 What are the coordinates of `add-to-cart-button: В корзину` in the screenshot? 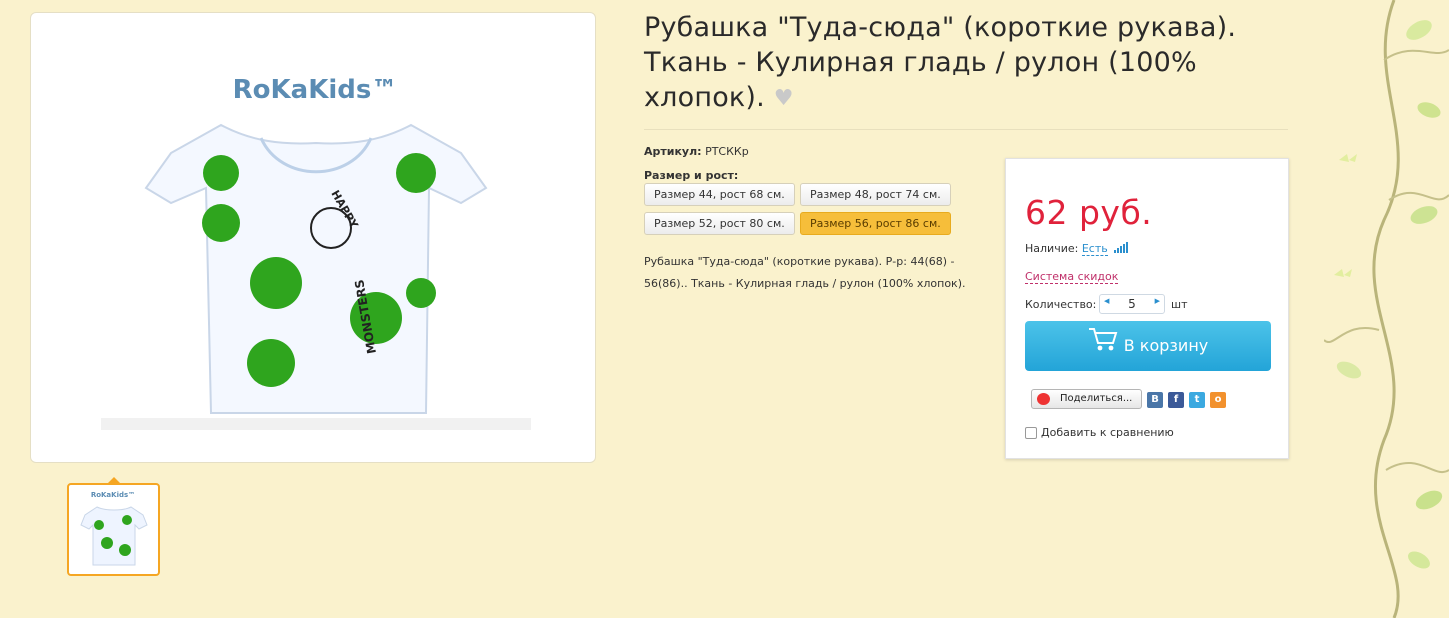 It's located at (1148, 346).